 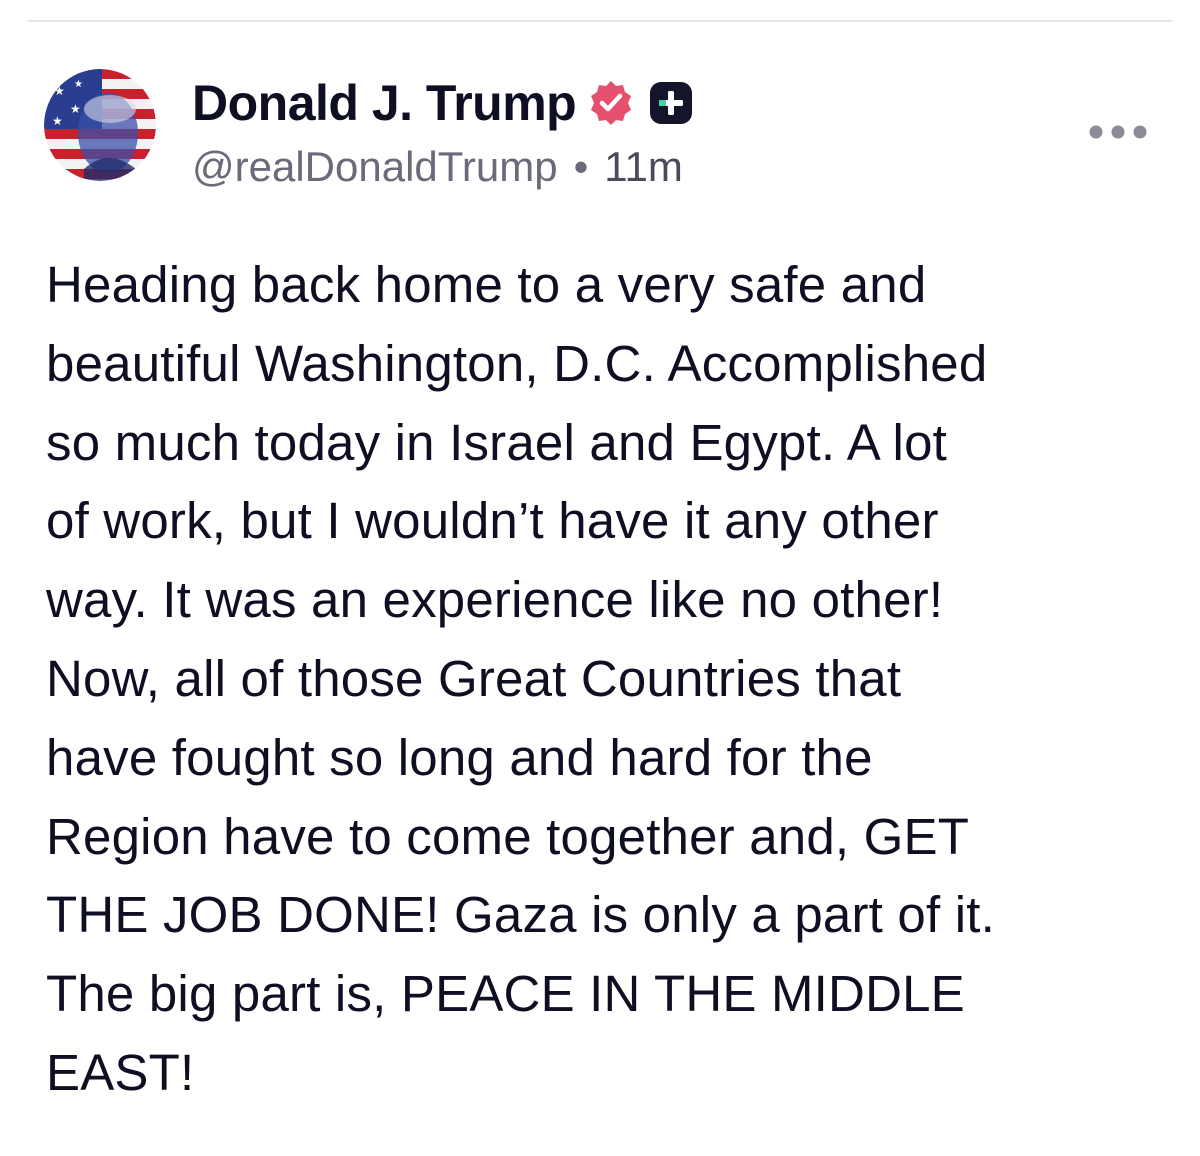 I want to click on more-options-button, so click(x=1118, y=132).